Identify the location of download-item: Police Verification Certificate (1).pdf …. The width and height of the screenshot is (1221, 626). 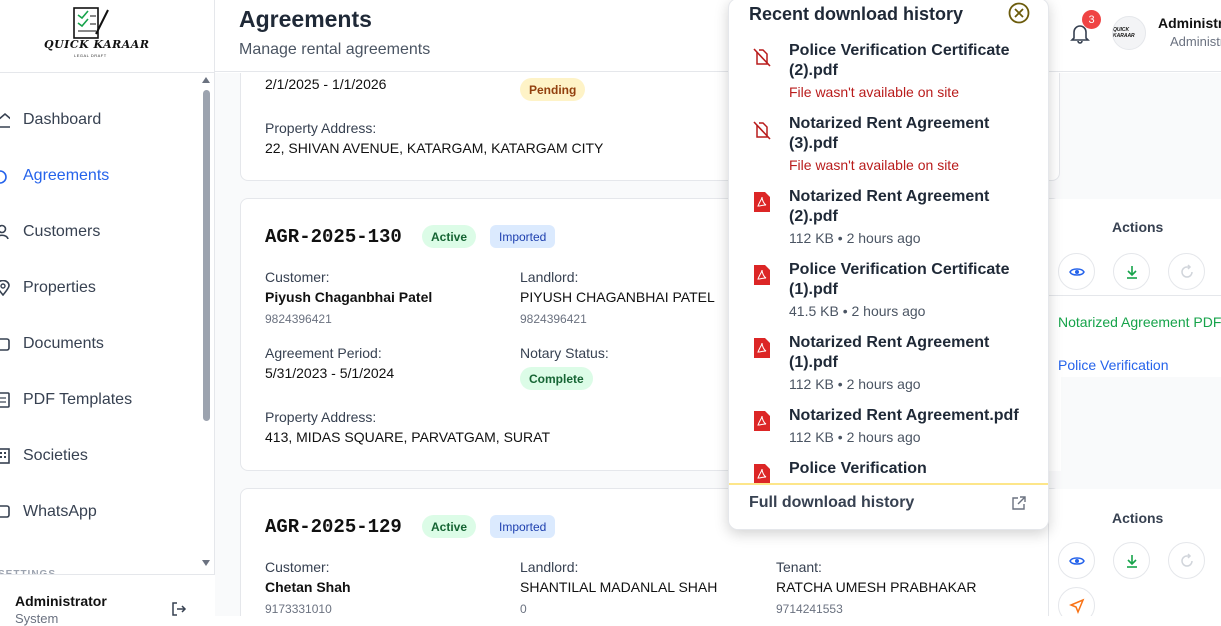
(888, 293).